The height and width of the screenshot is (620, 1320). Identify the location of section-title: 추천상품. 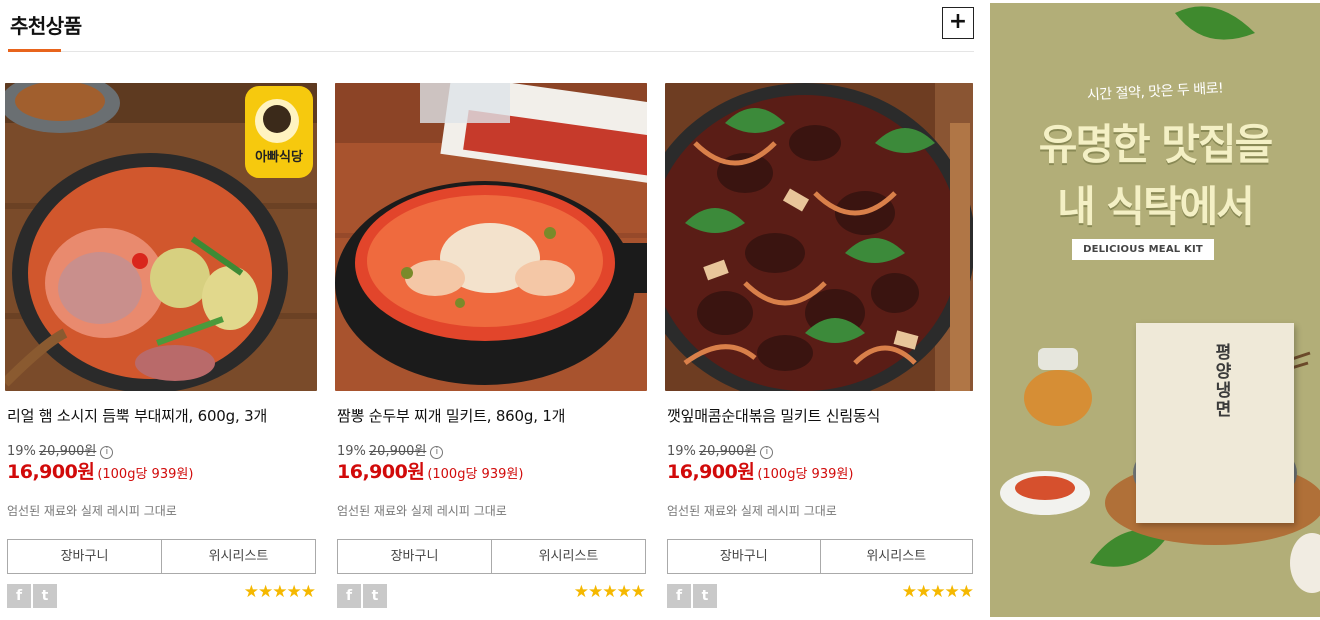
(46, 26).